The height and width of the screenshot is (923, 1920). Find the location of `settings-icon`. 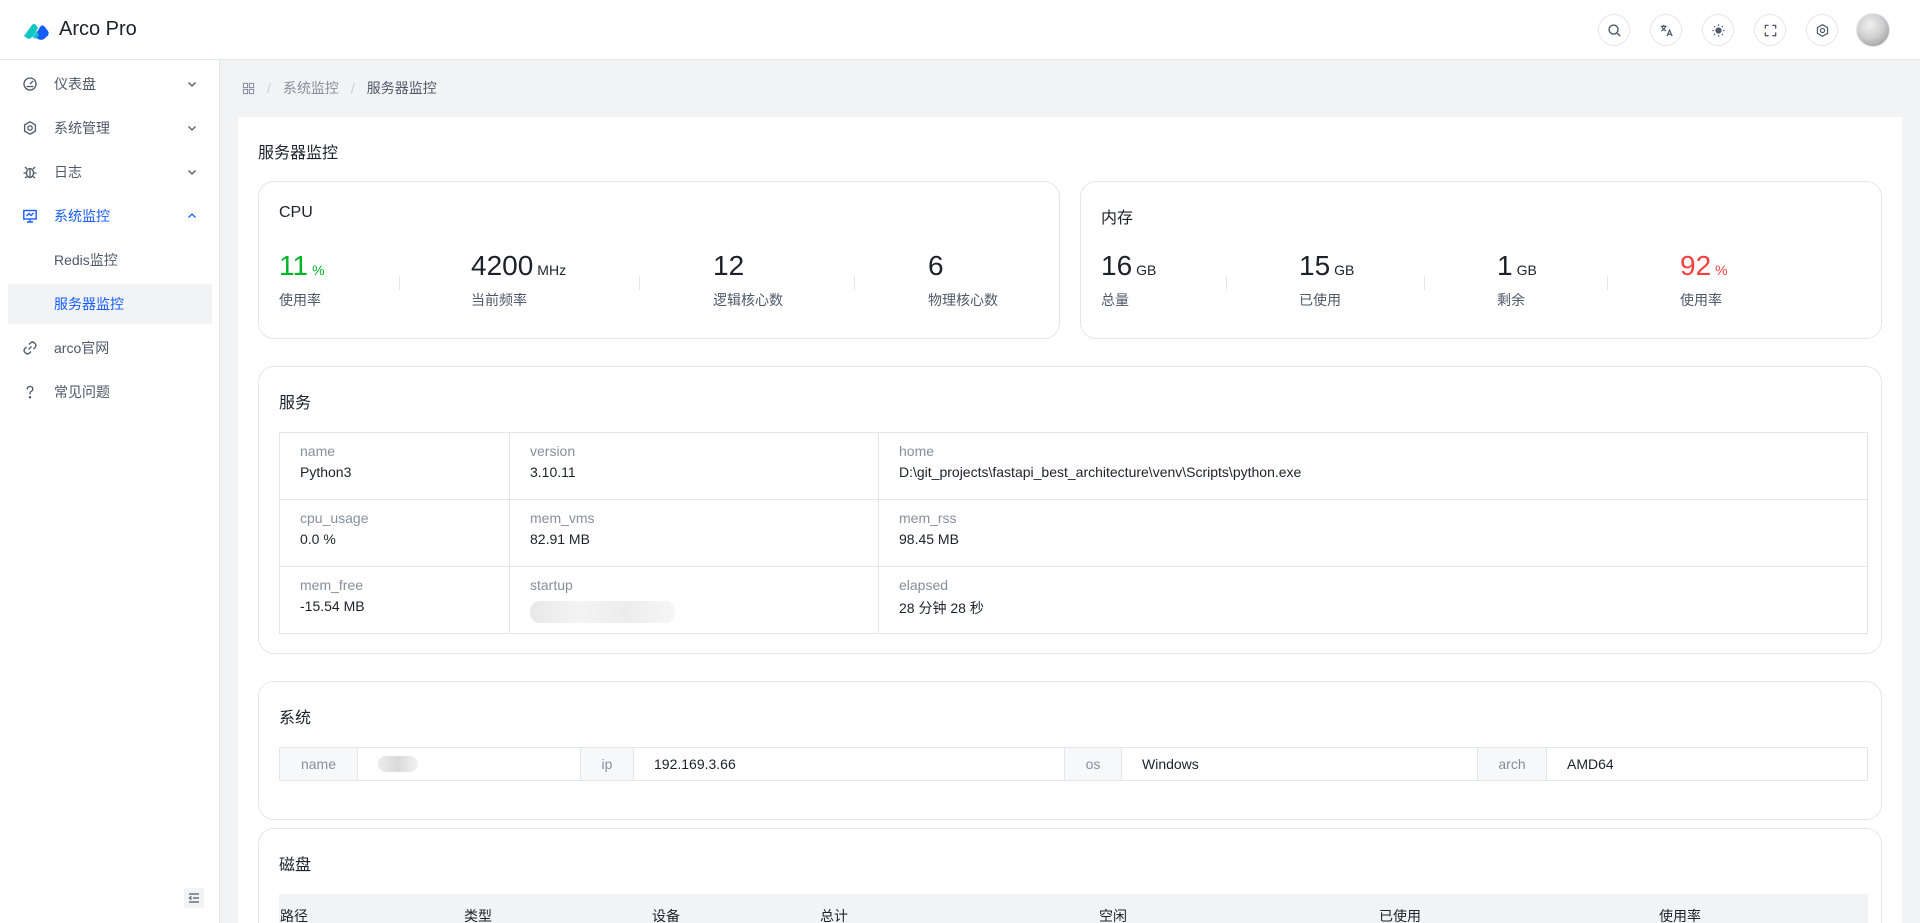

settings-icon is located at coordinates (1822, 30).